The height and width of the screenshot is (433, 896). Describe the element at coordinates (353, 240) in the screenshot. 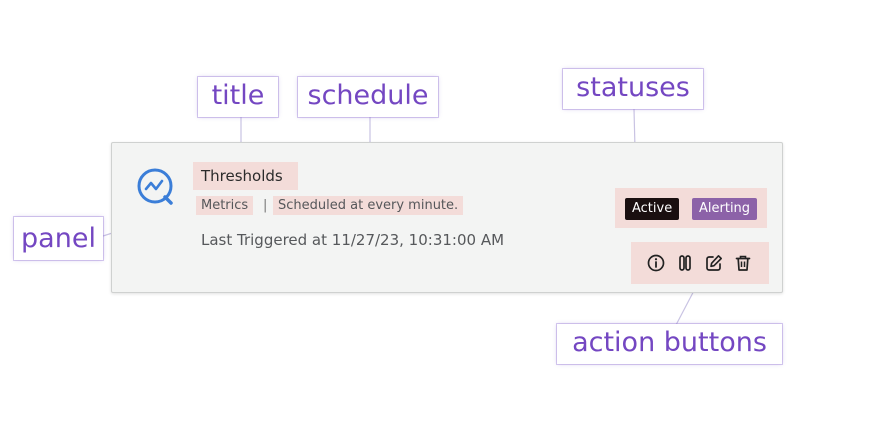

I see `last-triggered-text: Last Triggered at 11/27/23, 10:31:00 AM` at that location.